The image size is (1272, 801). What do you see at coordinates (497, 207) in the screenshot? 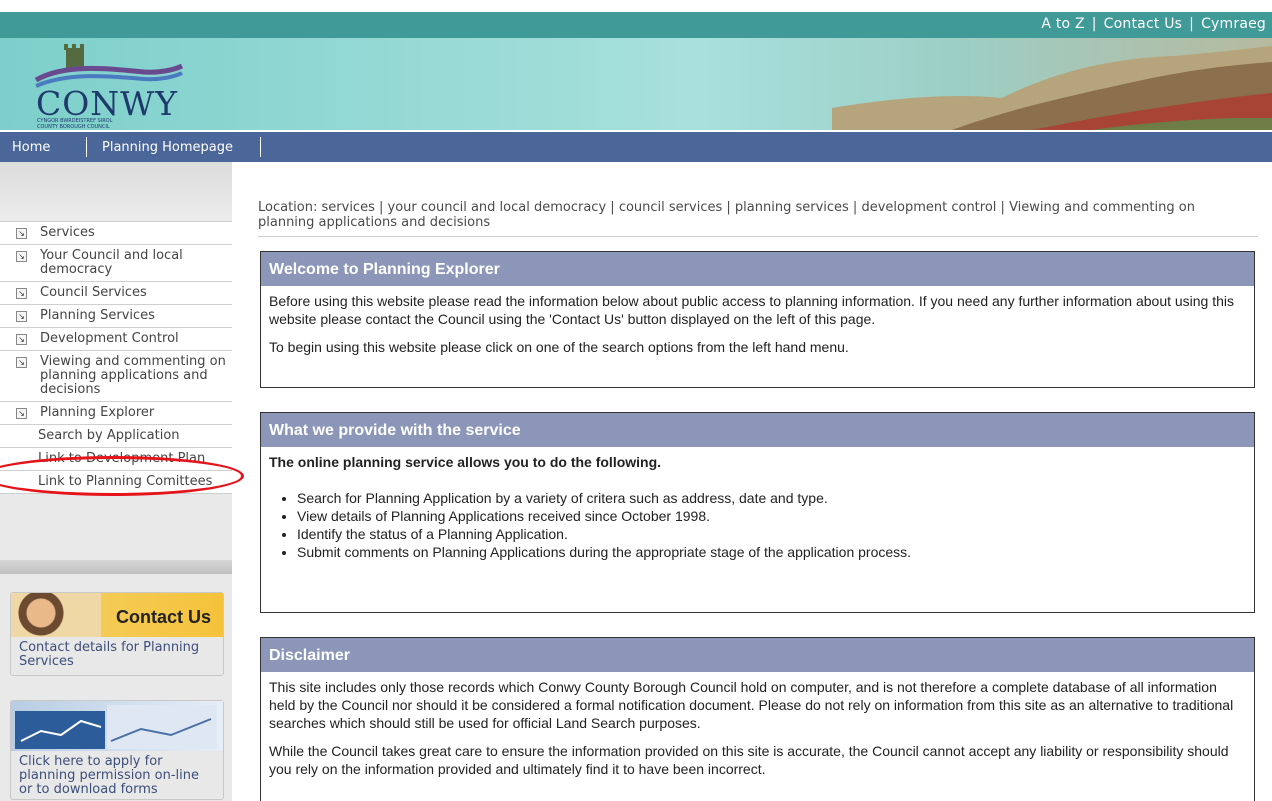
I see `breadcrumb-your-council: your council and local democracy` at bounding box center [497, 207].